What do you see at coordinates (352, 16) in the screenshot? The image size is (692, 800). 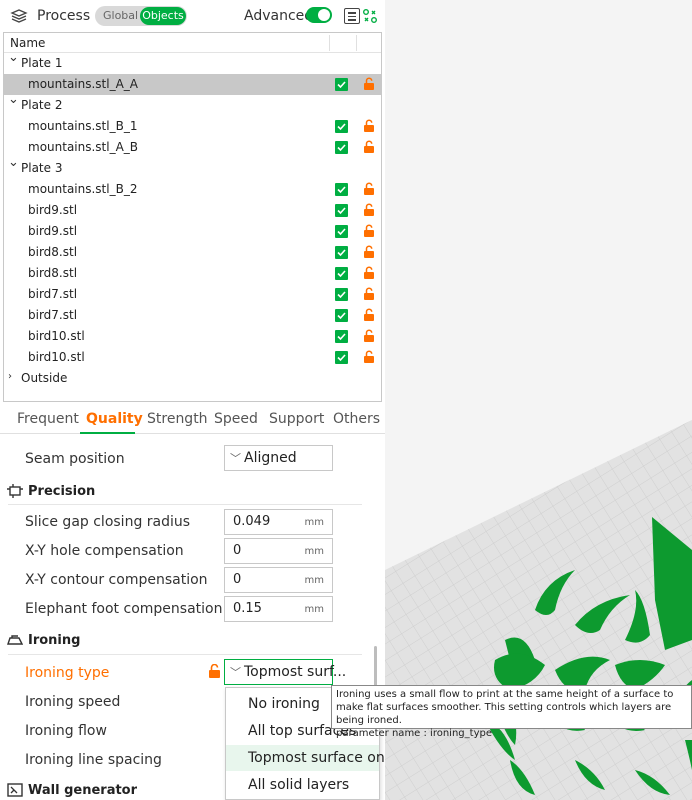 I see `list-view-icon` at bounding box center [352, 16].